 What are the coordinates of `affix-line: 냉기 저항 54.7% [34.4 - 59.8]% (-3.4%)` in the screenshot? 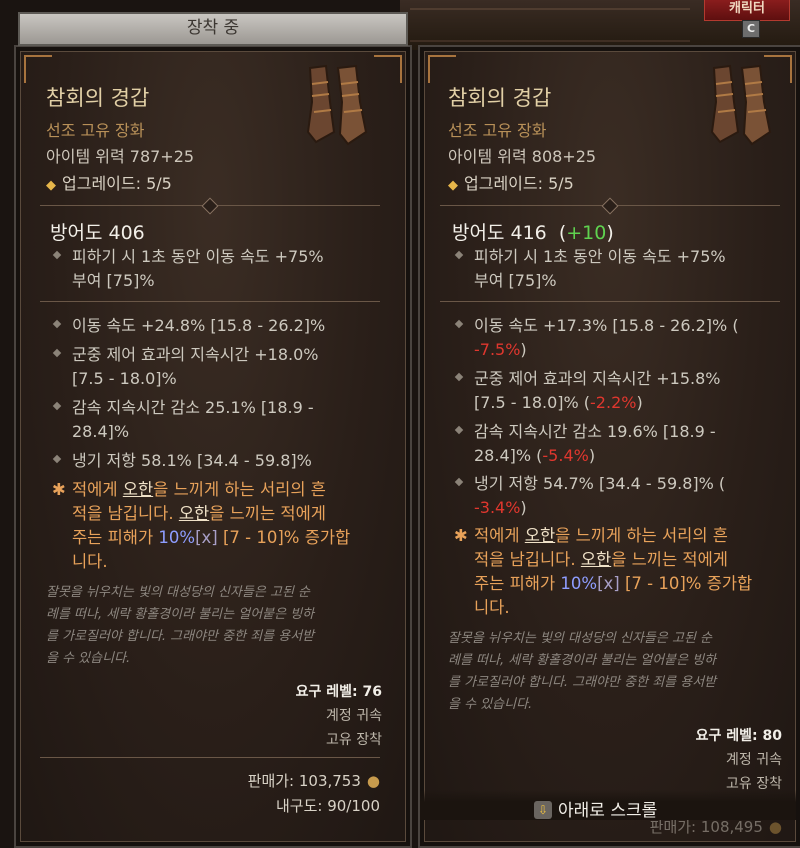 It's located at (589, 496).